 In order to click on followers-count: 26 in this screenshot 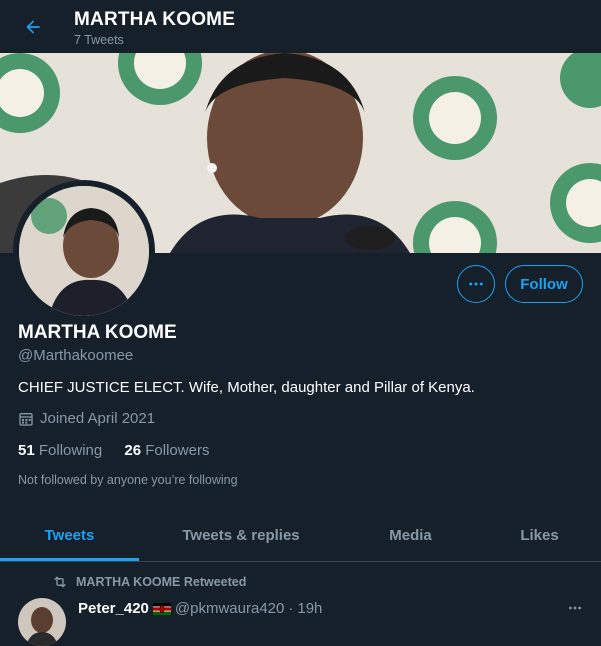, I will do `click(133, 450)`.